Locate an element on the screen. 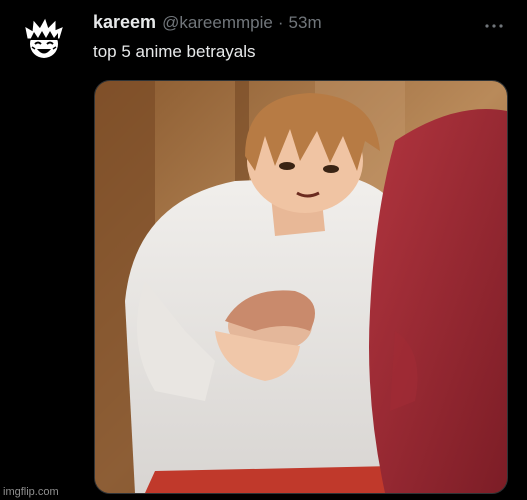  avatar is located at coordinates (44, 40).